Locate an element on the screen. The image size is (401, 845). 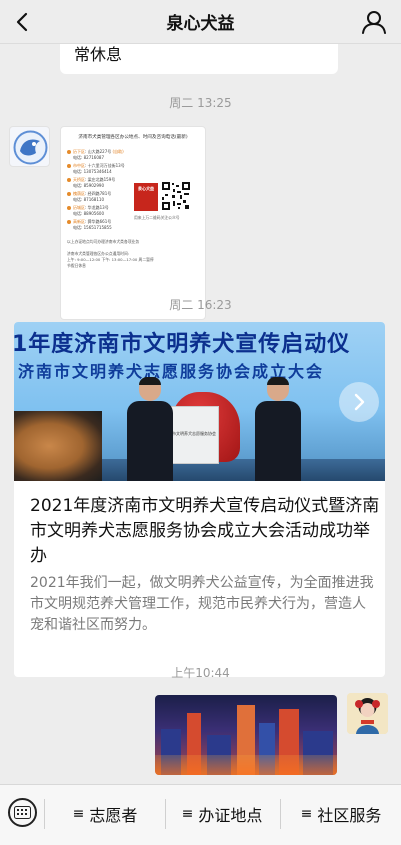
poster-row: 历城区: 华龙路13号 is located at coordinates (88, 207).